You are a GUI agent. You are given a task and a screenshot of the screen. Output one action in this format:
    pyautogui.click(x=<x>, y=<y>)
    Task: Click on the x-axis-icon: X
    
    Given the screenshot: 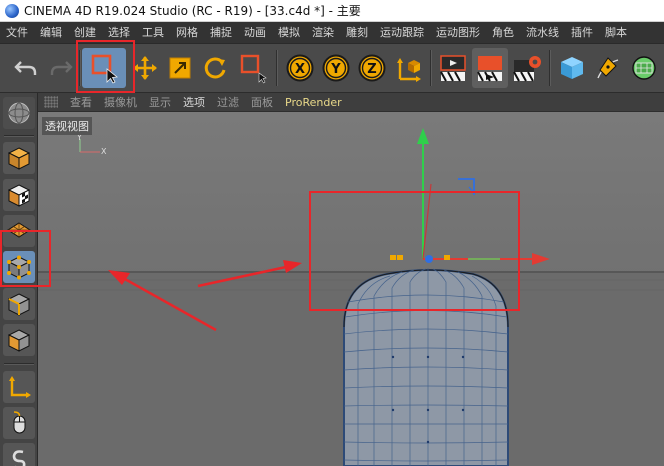 What is the action you would take?
    pyautogui.click(x=300, y=68)
    